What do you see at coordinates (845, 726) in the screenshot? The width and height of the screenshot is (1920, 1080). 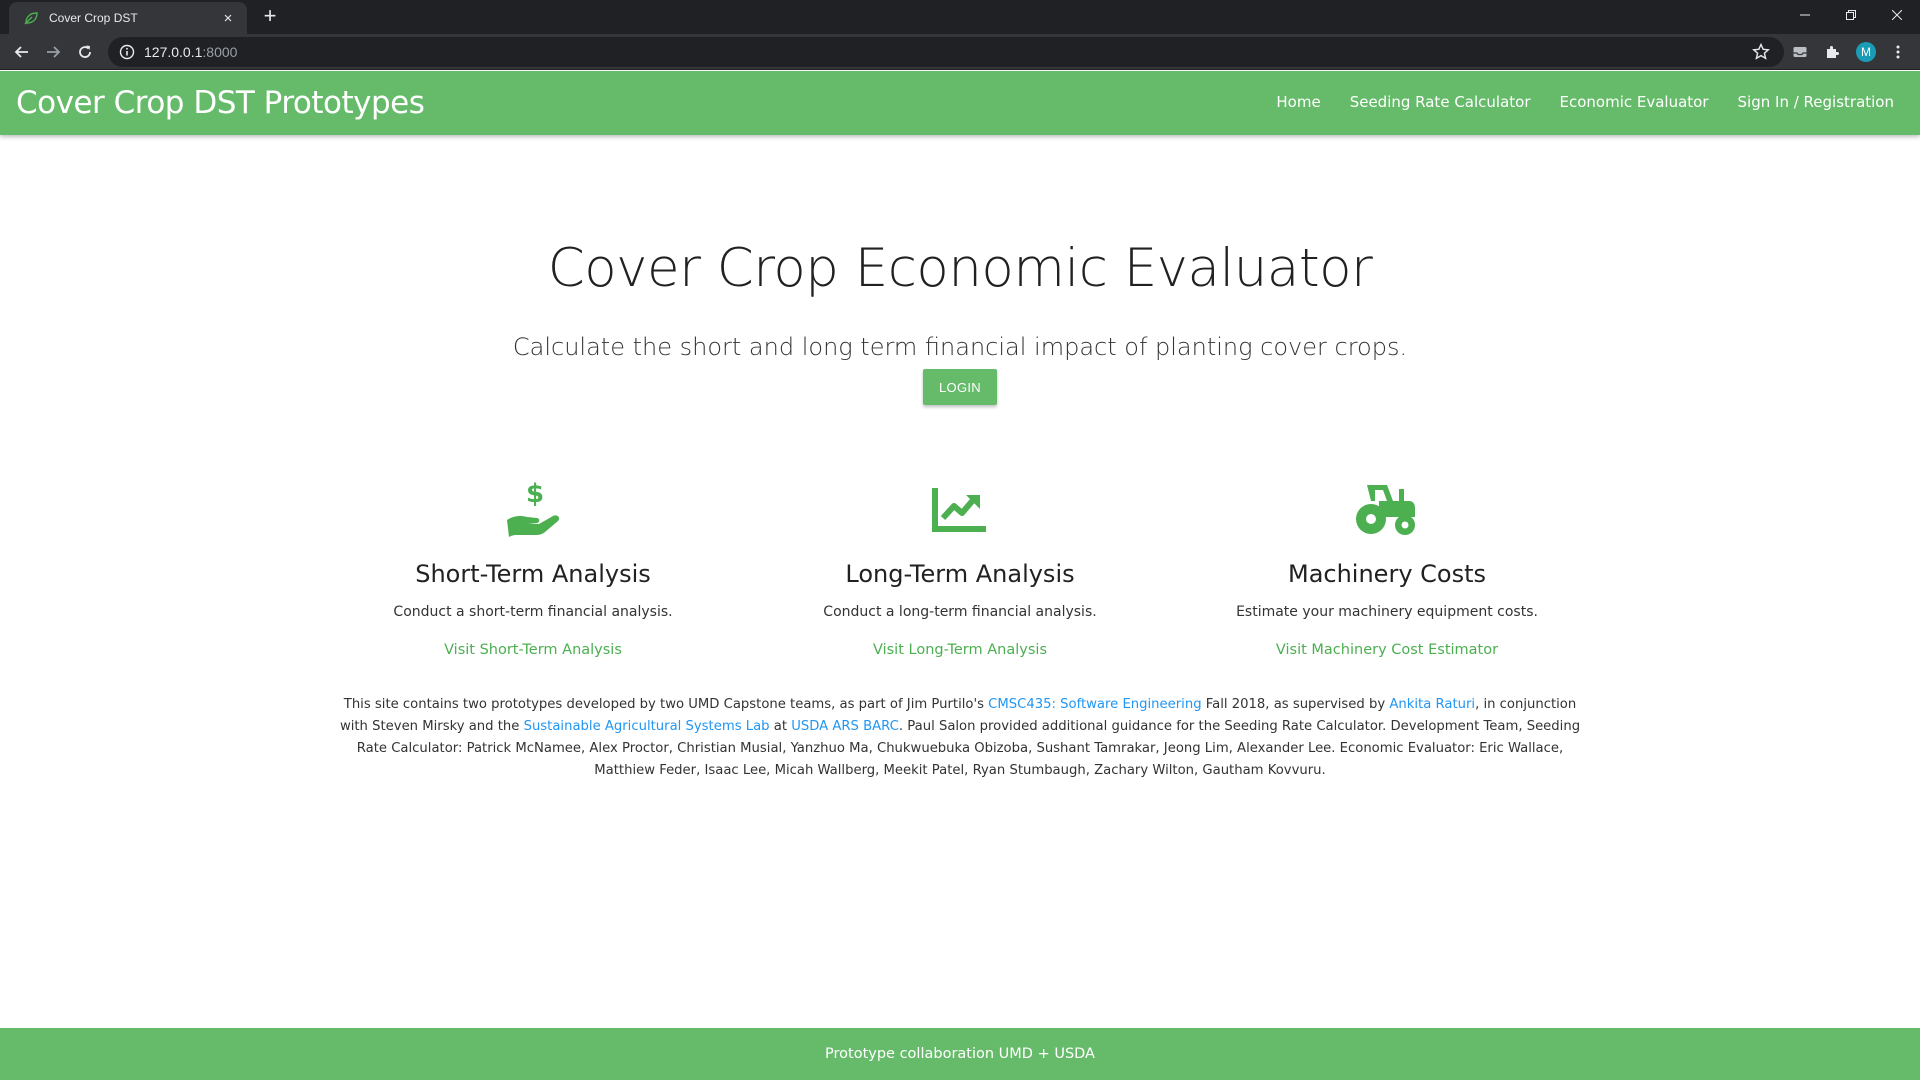 I see `usda-link: USDA ARS BARC` at bounding box center [845, 726].